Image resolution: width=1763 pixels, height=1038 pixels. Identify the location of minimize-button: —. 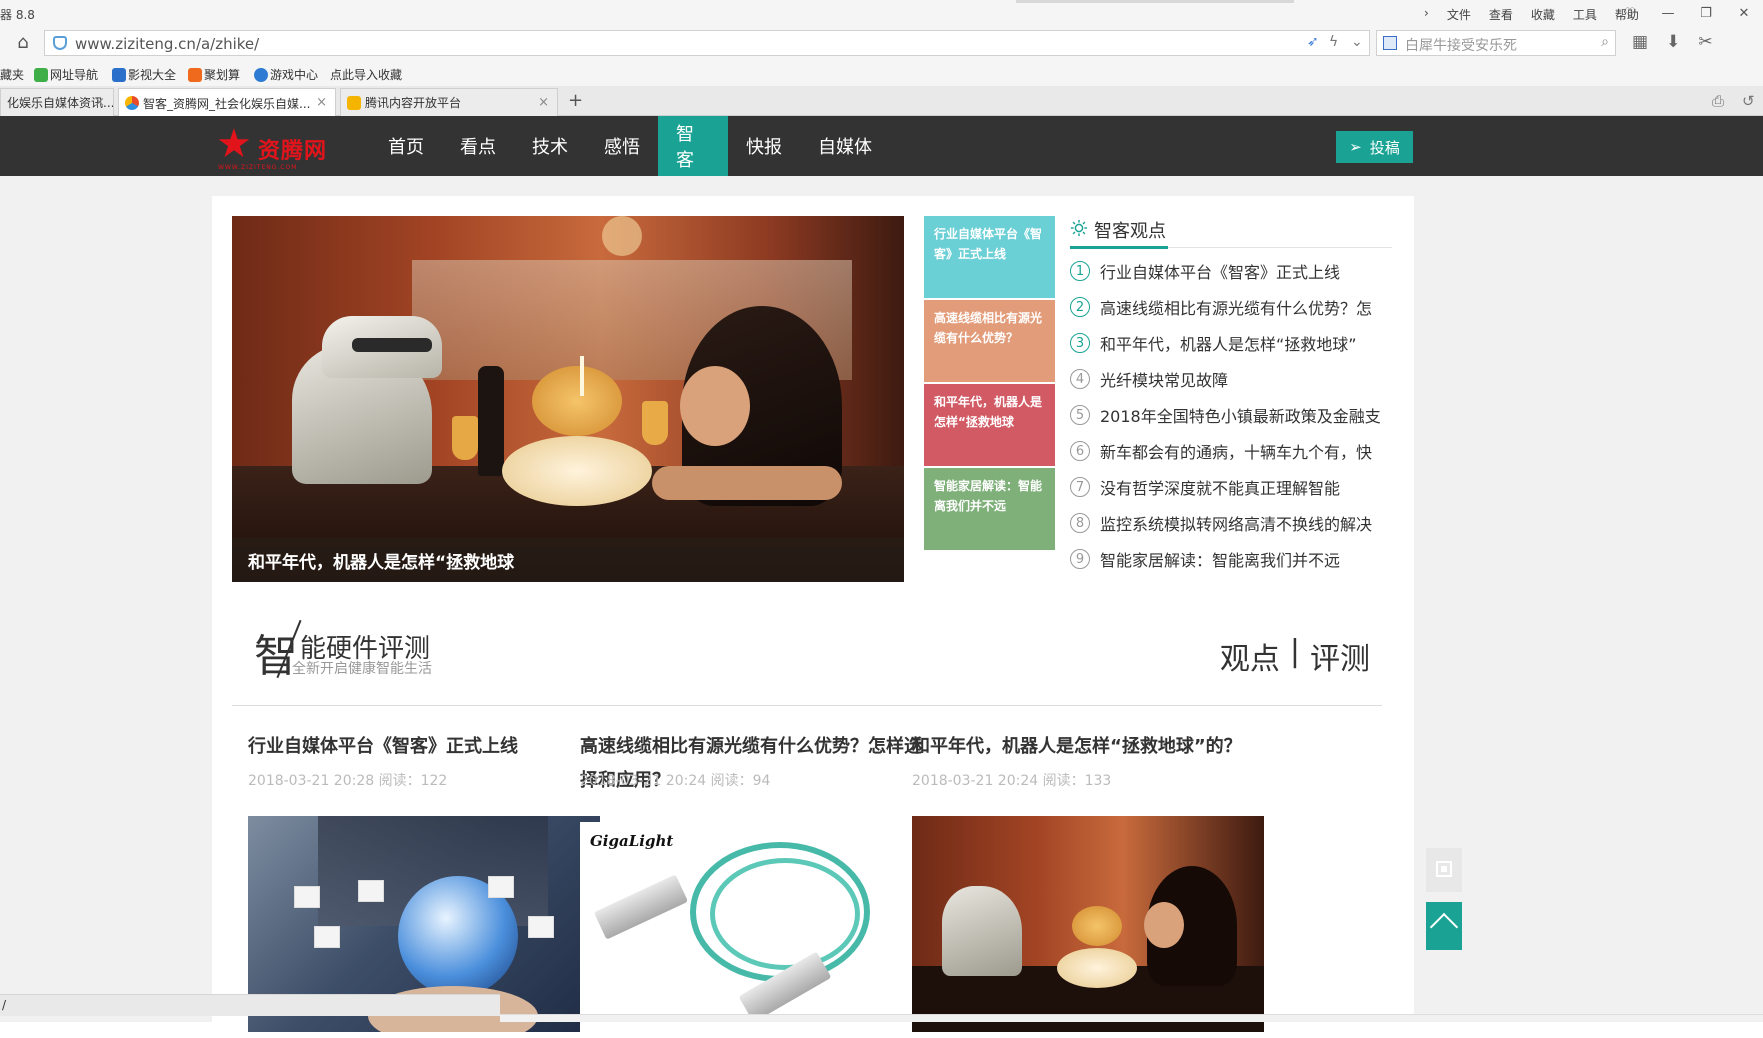
(1668, 13).